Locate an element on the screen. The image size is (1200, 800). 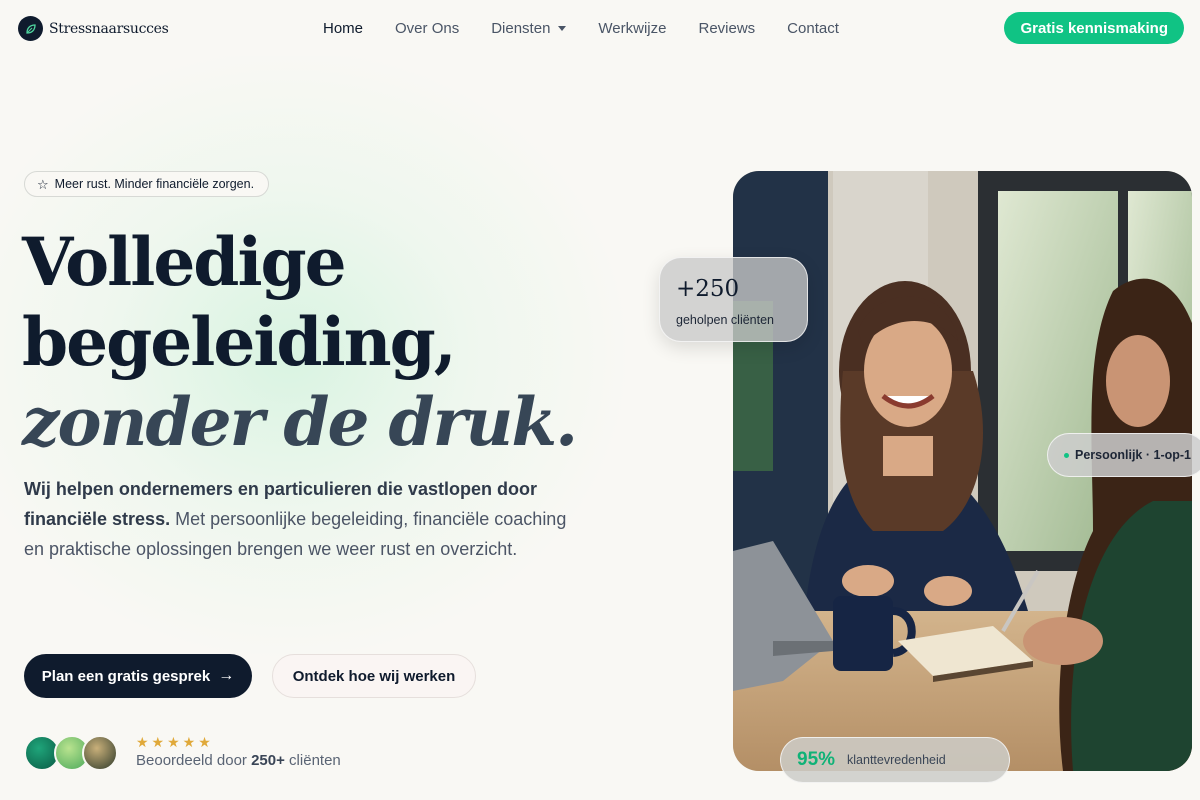
plan-free-call-label: Plan een gratis gesprek is located at coordinates (126, 676).